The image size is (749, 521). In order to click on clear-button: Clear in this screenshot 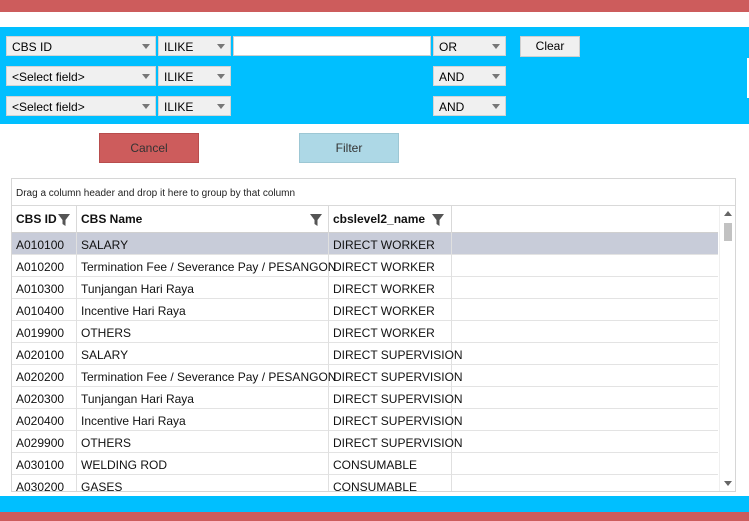, I will do `click(550, 46)`.